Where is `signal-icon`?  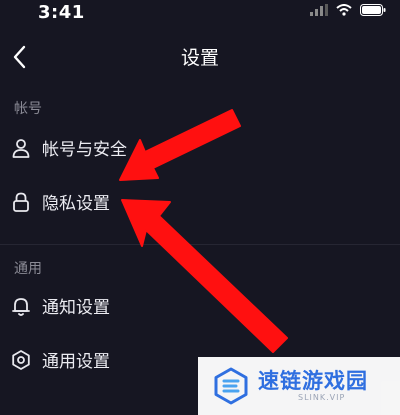
signal-icon is located at coordinates (319, 10).